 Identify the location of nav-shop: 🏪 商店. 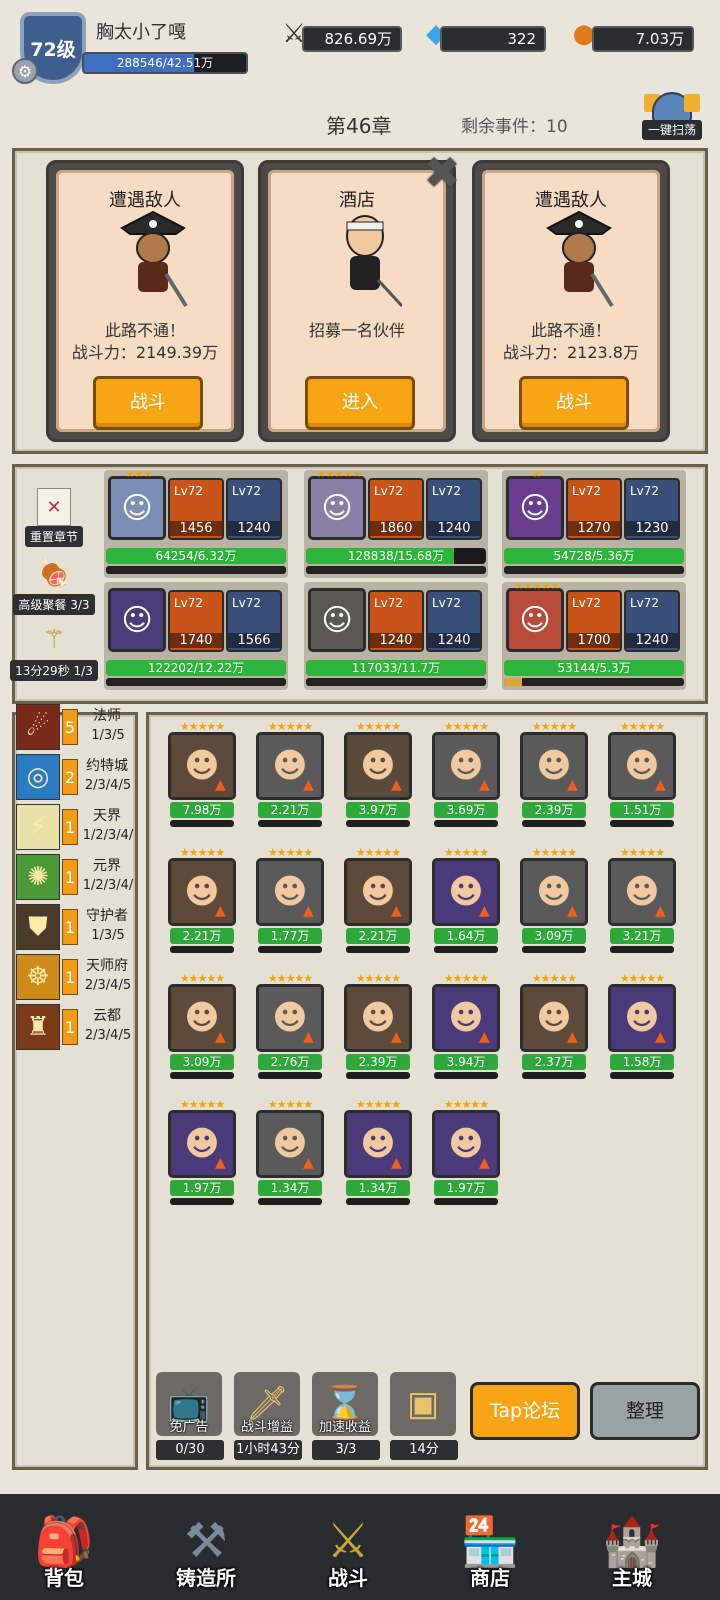
(490, 1549).